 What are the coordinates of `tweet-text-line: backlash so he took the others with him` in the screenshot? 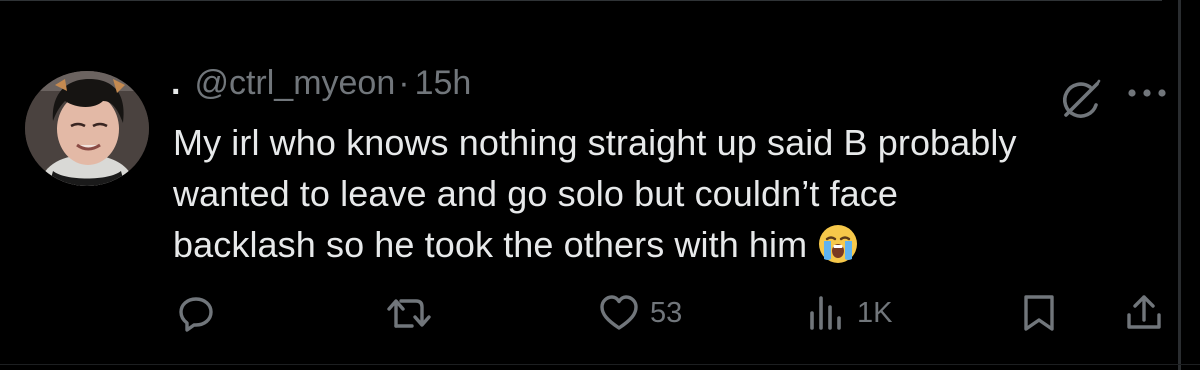 It's located at (673, 244).